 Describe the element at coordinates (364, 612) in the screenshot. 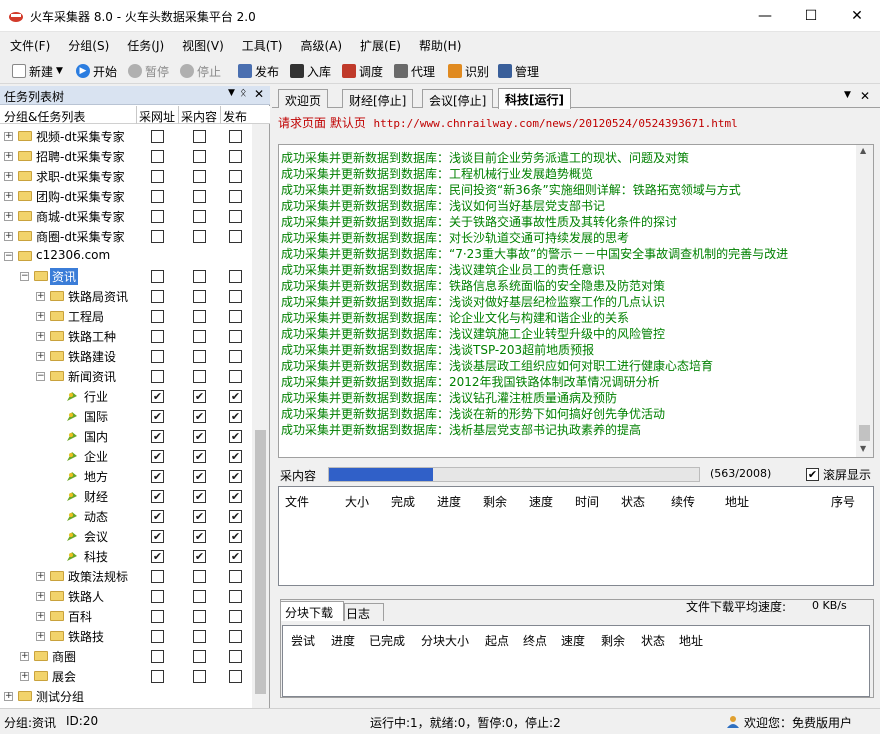

I see `tab-log: 日志` at that location.